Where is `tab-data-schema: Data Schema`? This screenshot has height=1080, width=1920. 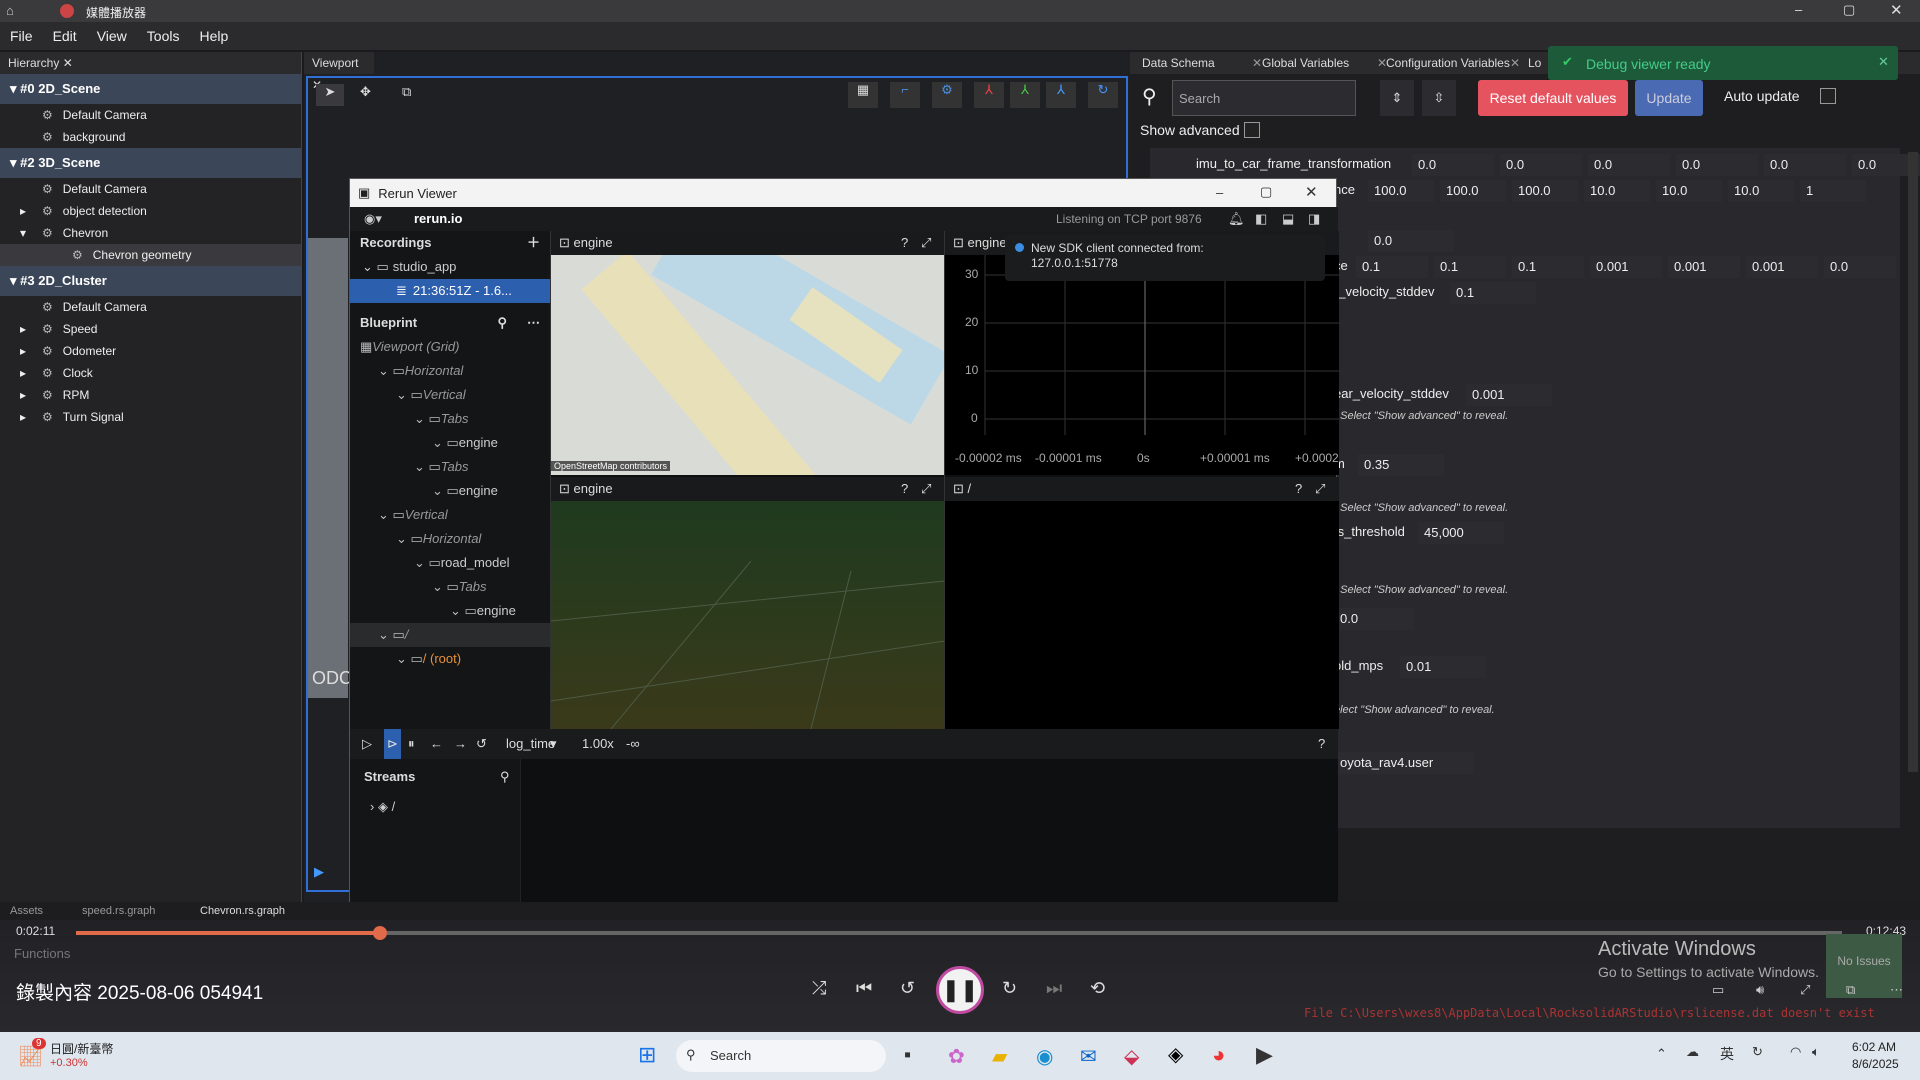 tab-data-schema: Data Schema is located at coordinates (1178, 63).